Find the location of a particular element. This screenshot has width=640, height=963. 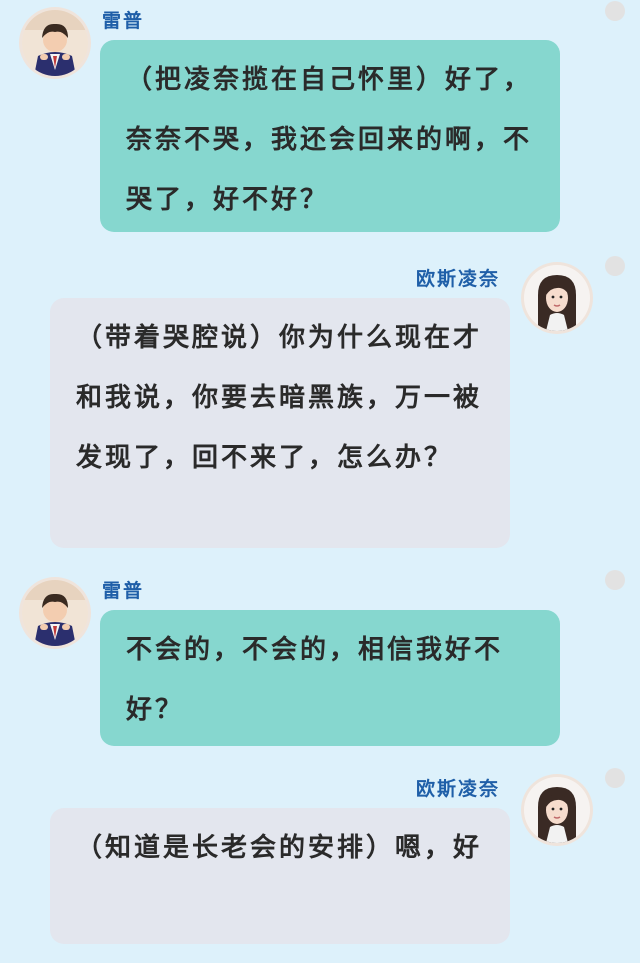

message-bubble: （知道是长老会的安排）嗯，好 is located at coordinates (280, 876).